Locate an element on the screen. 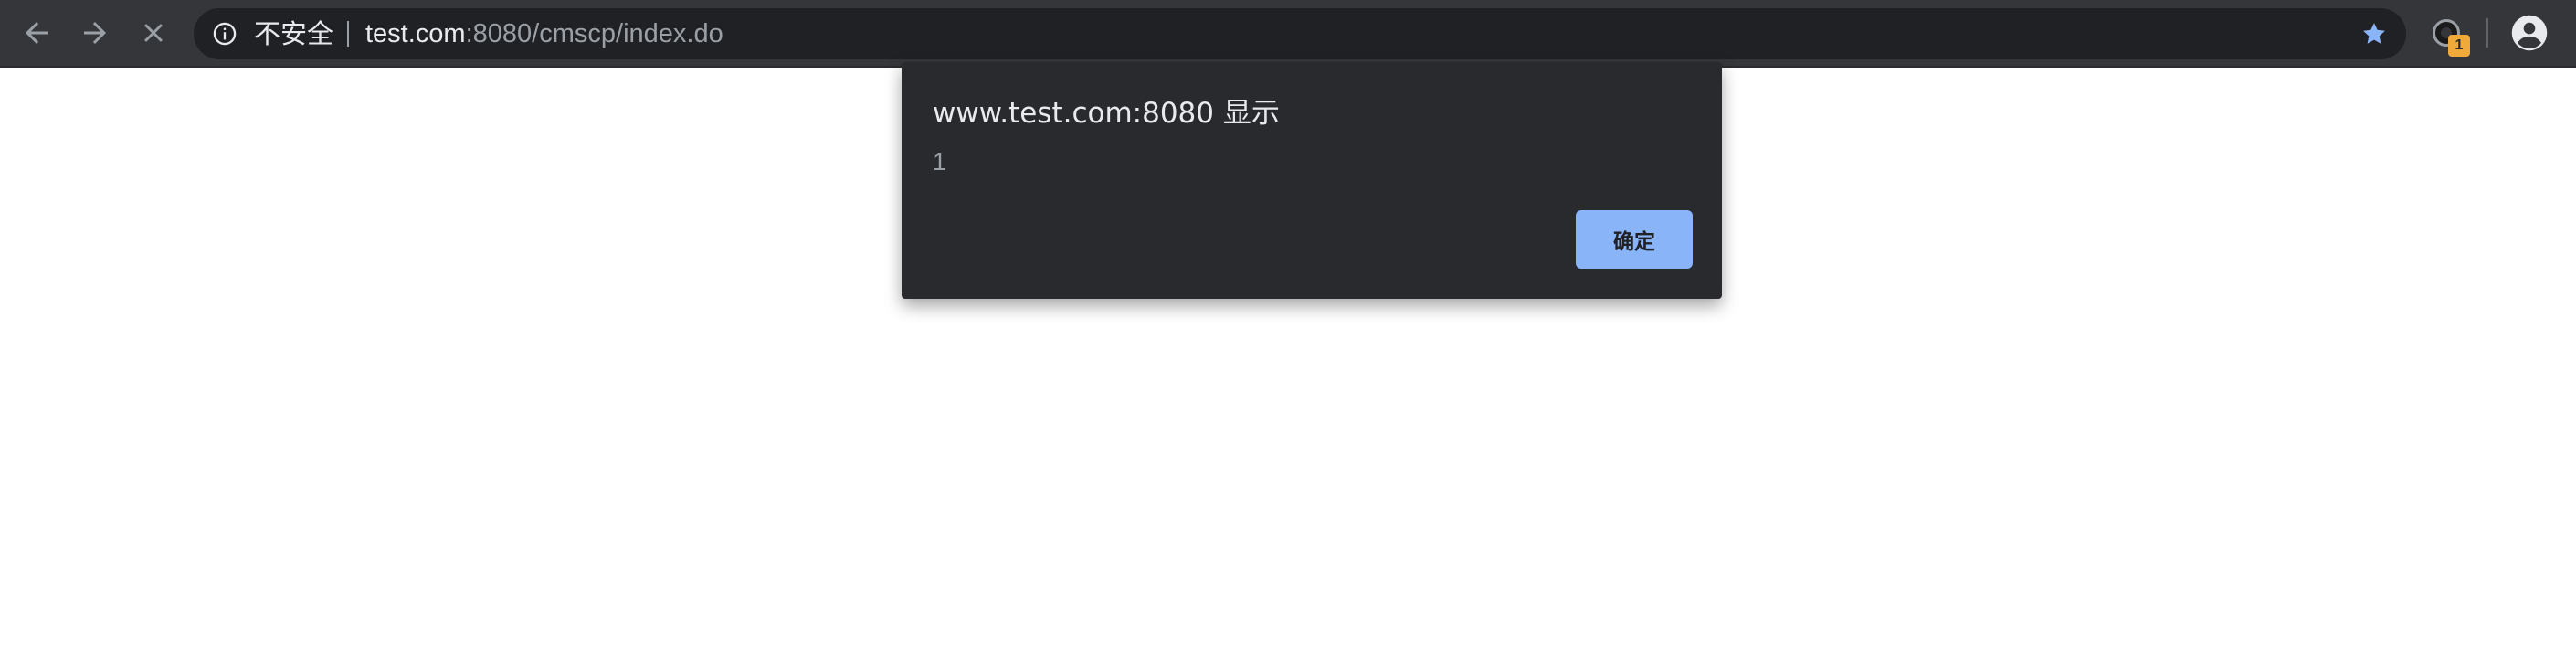 This screenshot has width=2576, height=656. omnibox-divider is located at coordinates (348, 34).